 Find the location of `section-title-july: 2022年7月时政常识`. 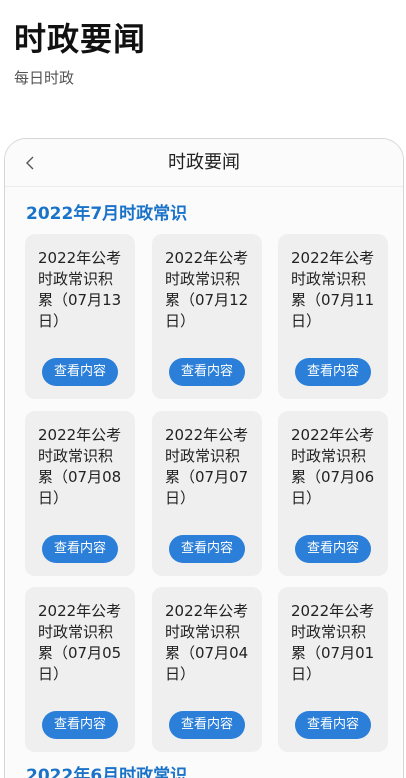

section-title-july: 2022年7月时政常识 is located at coordinates (107, 214).